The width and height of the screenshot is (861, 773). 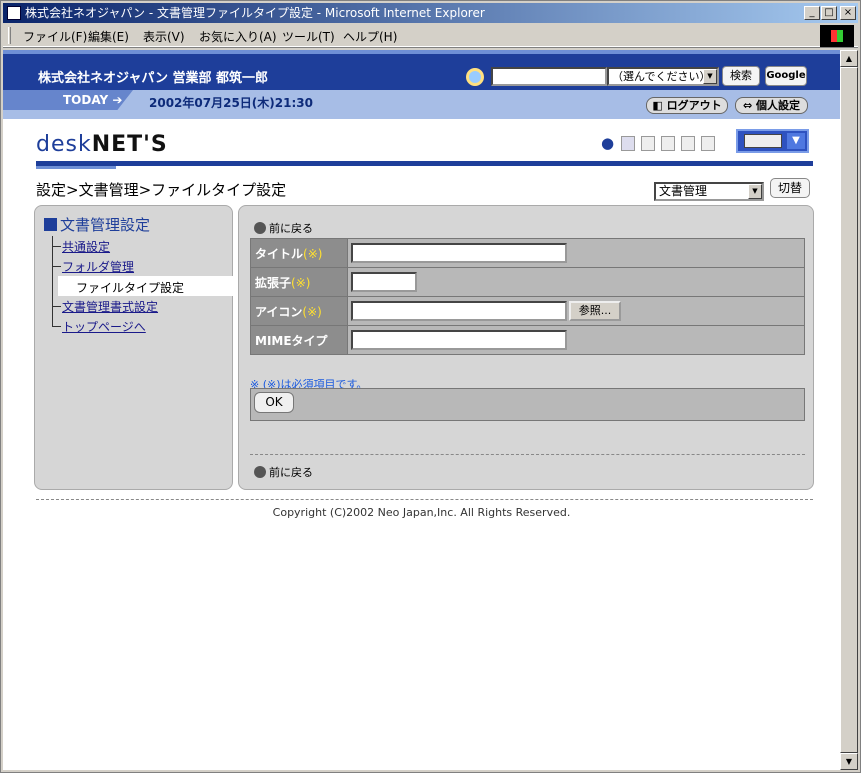 What do you see at coordinates (273, 282) in the screenshot?
I see `field-label-text: 拡張子` at bounding box center [273, 282].